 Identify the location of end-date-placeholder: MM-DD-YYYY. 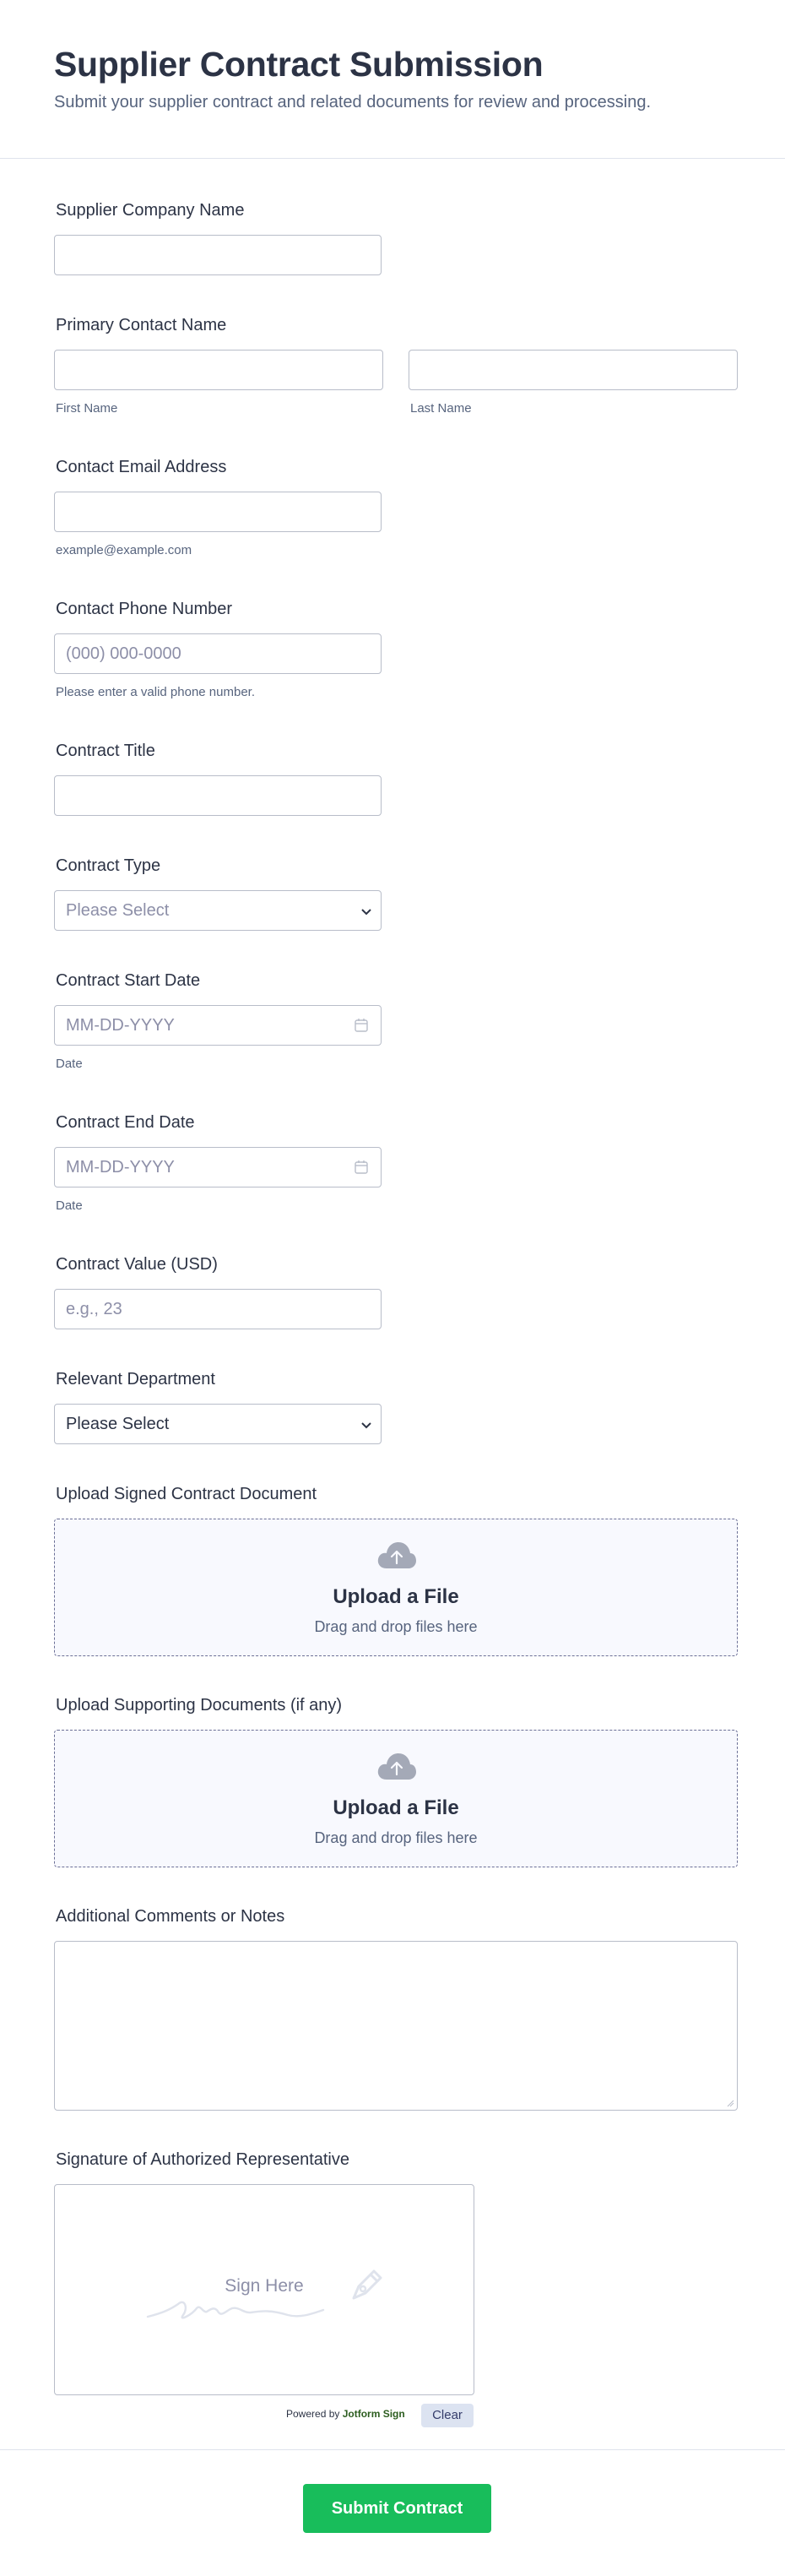
(121, 1167).